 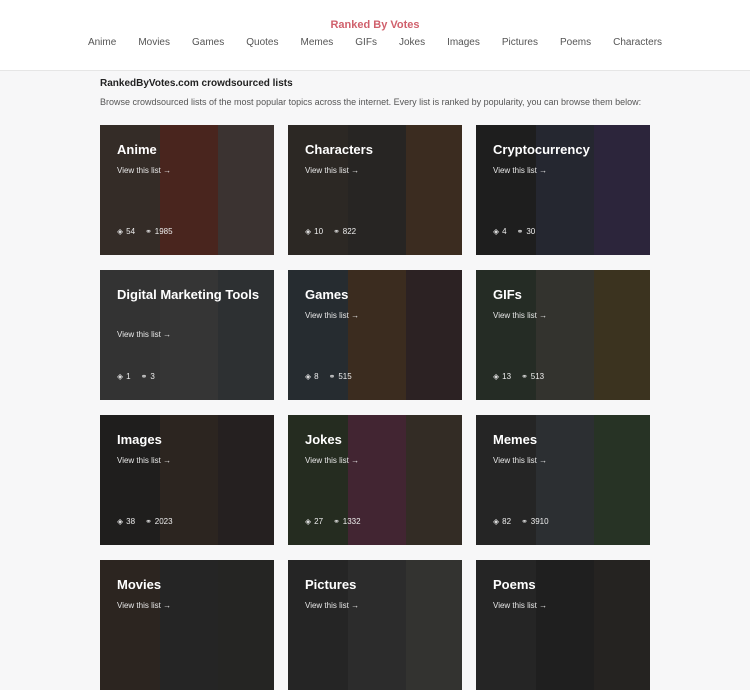 I want to click on links-count-value: 3910, so click(x=539, y=521).